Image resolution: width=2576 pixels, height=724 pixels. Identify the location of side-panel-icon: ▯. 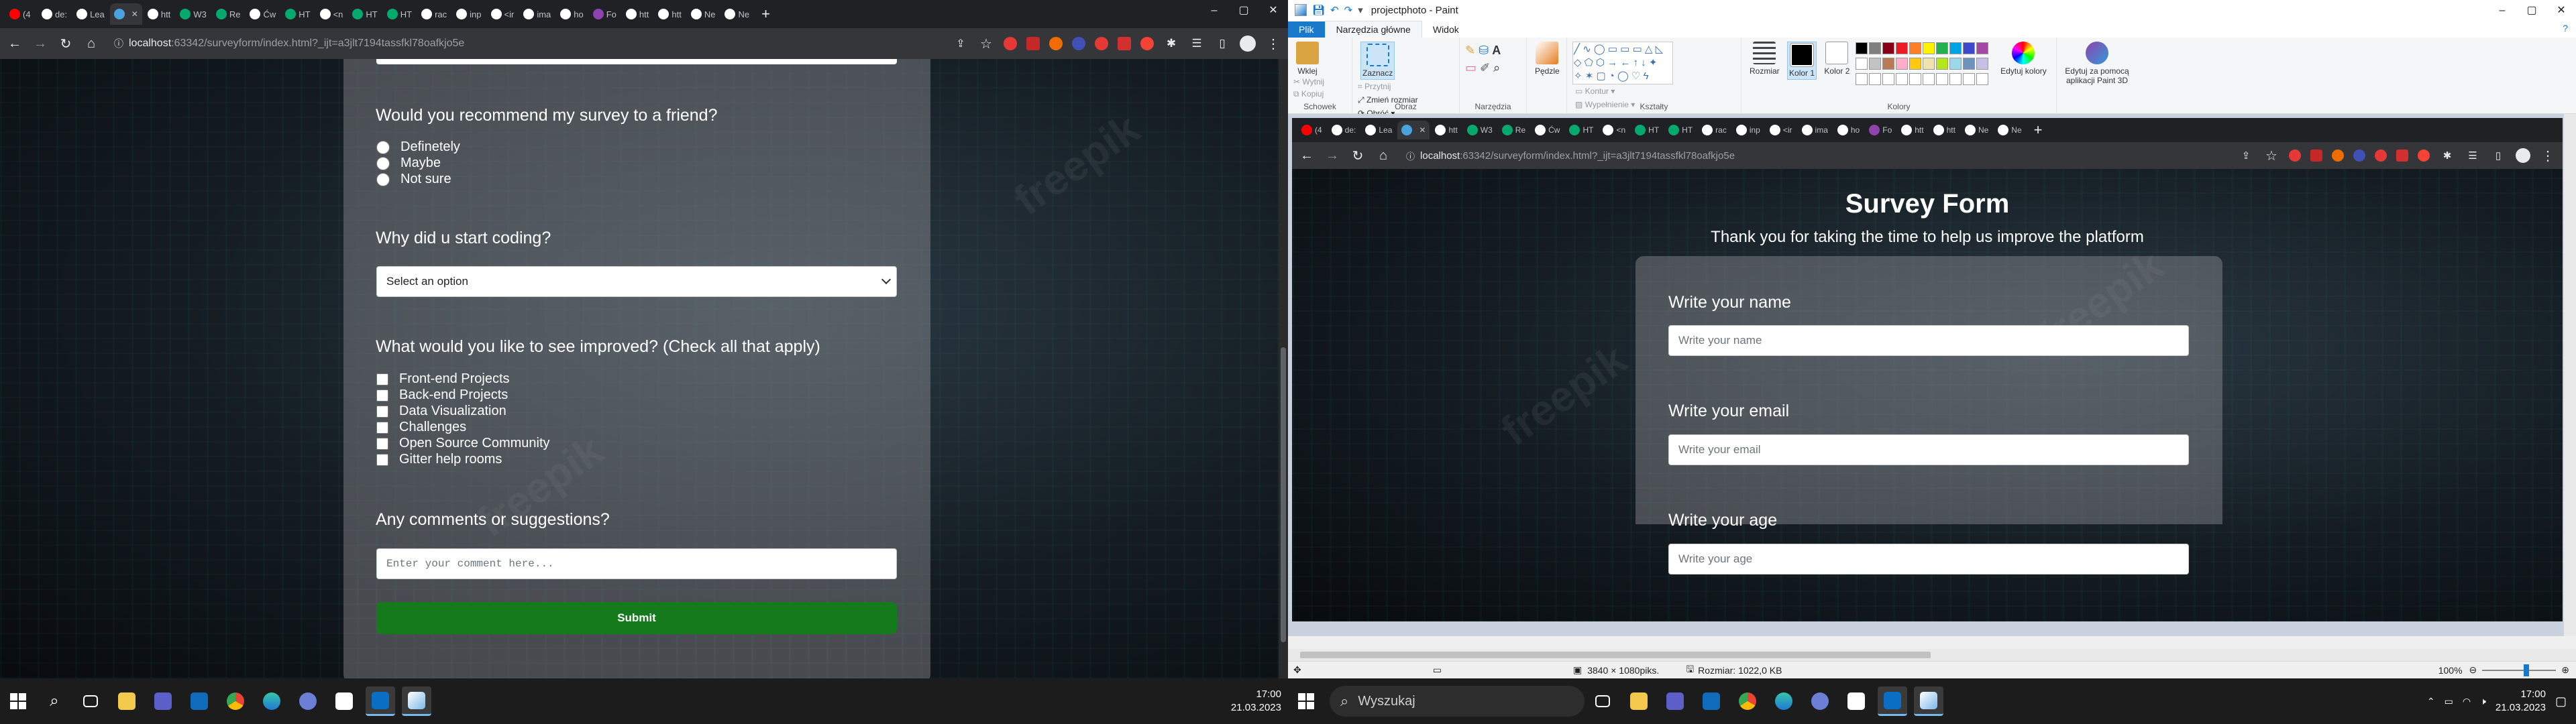
(1222, 43).